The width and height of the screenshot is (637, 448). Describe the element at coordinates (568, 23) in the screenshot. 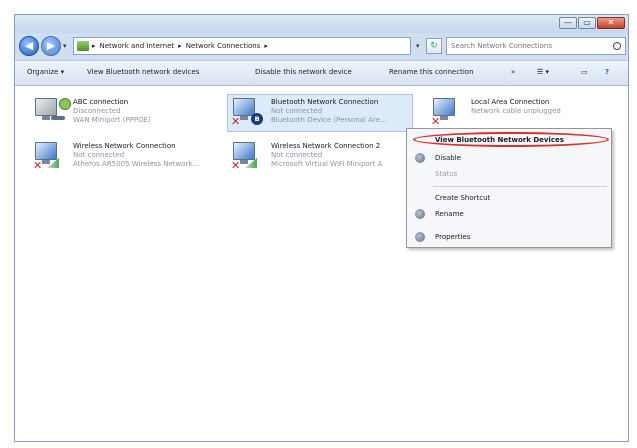

I see `minimize-button: —` at that location.